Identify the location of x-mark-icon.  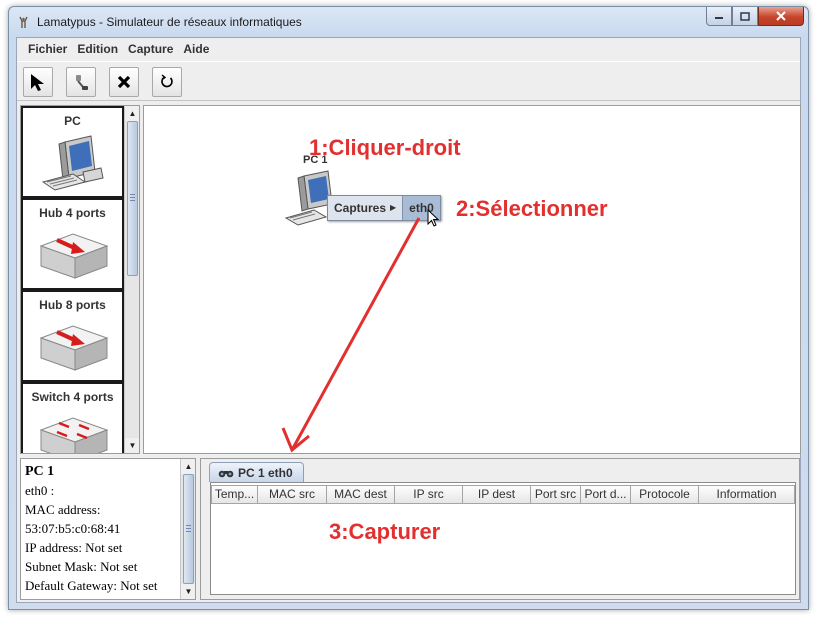
(124, 82).